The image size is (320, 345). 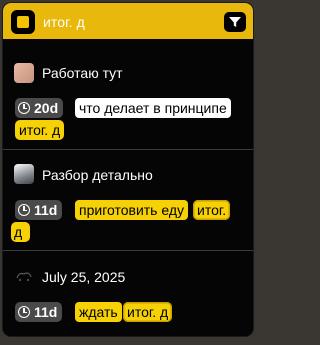 I want to click on avatar-photo, so click(x=24, y=277).